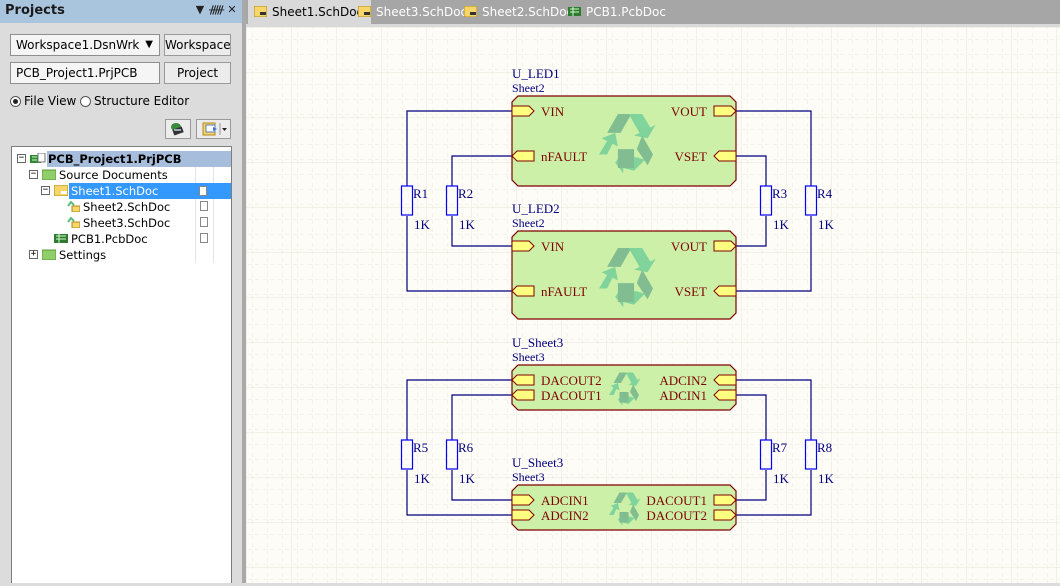 The height and width of the screenshot is (586, 1060). What do you see at coordinates (121, 191) in the screenshot?
I see `tree-item-sheet1: − Sheet1.SchDoc` at bounding box center [121, 191].